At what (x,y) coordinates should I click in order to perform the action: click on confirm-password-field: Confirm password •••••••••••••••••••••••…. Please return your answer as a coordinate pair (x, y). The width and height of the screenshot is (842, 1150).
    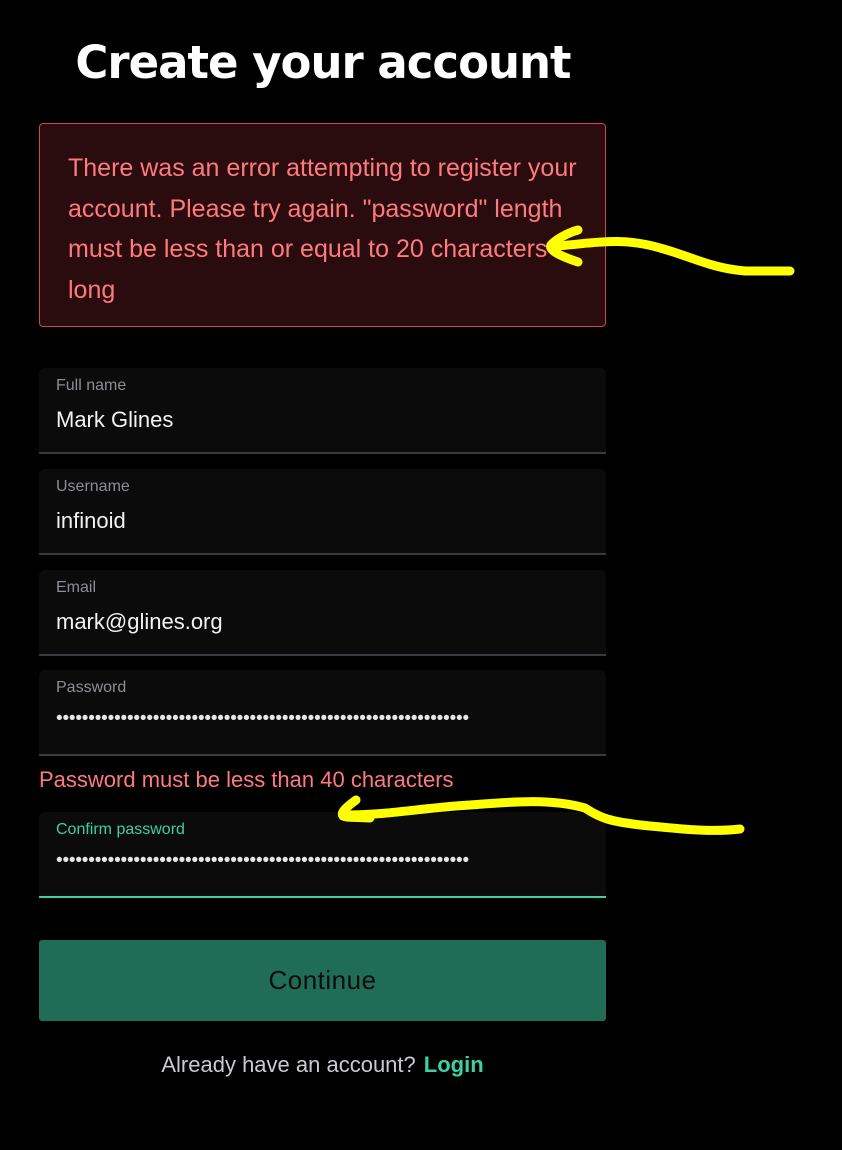
    Looking at the image, I should click on (322, 855).